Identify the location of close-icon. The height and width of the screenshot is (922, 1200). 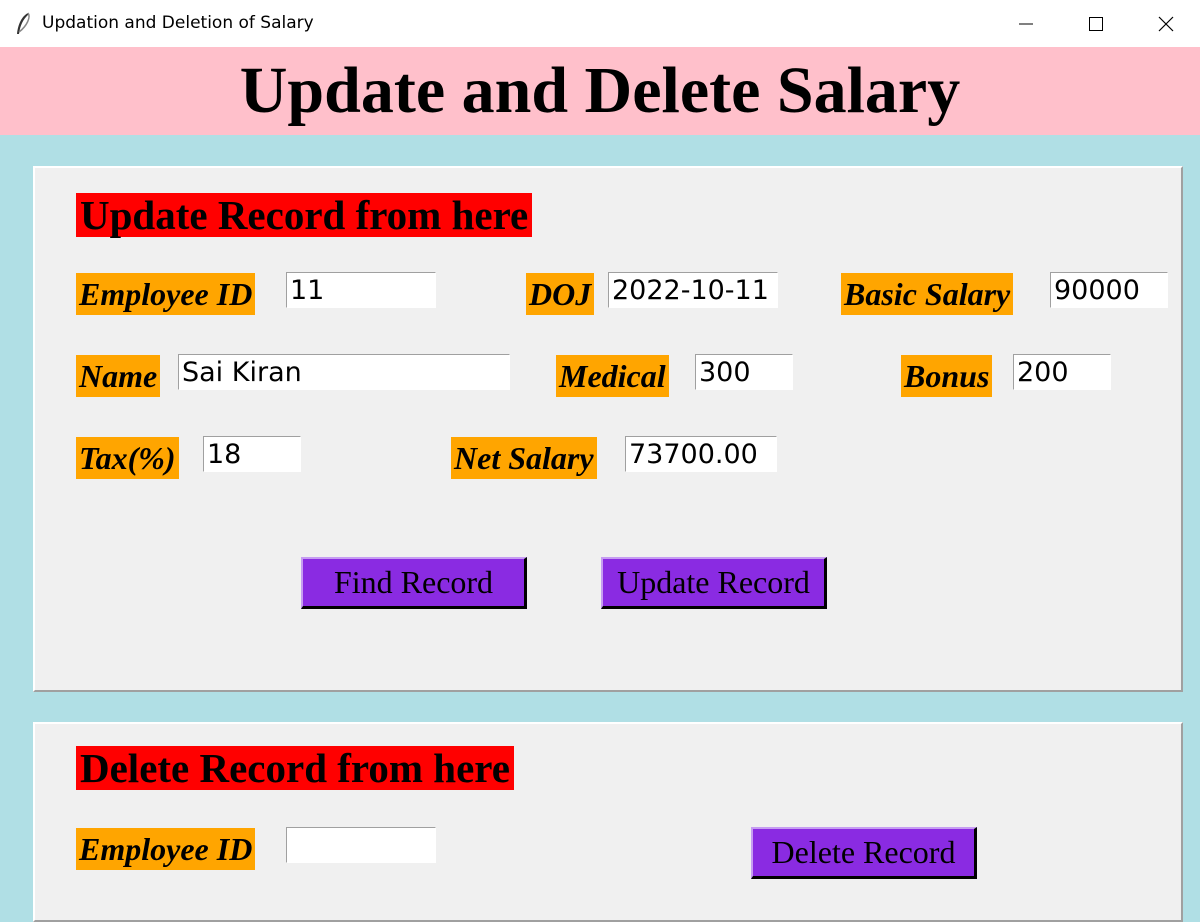
(1166, 24).